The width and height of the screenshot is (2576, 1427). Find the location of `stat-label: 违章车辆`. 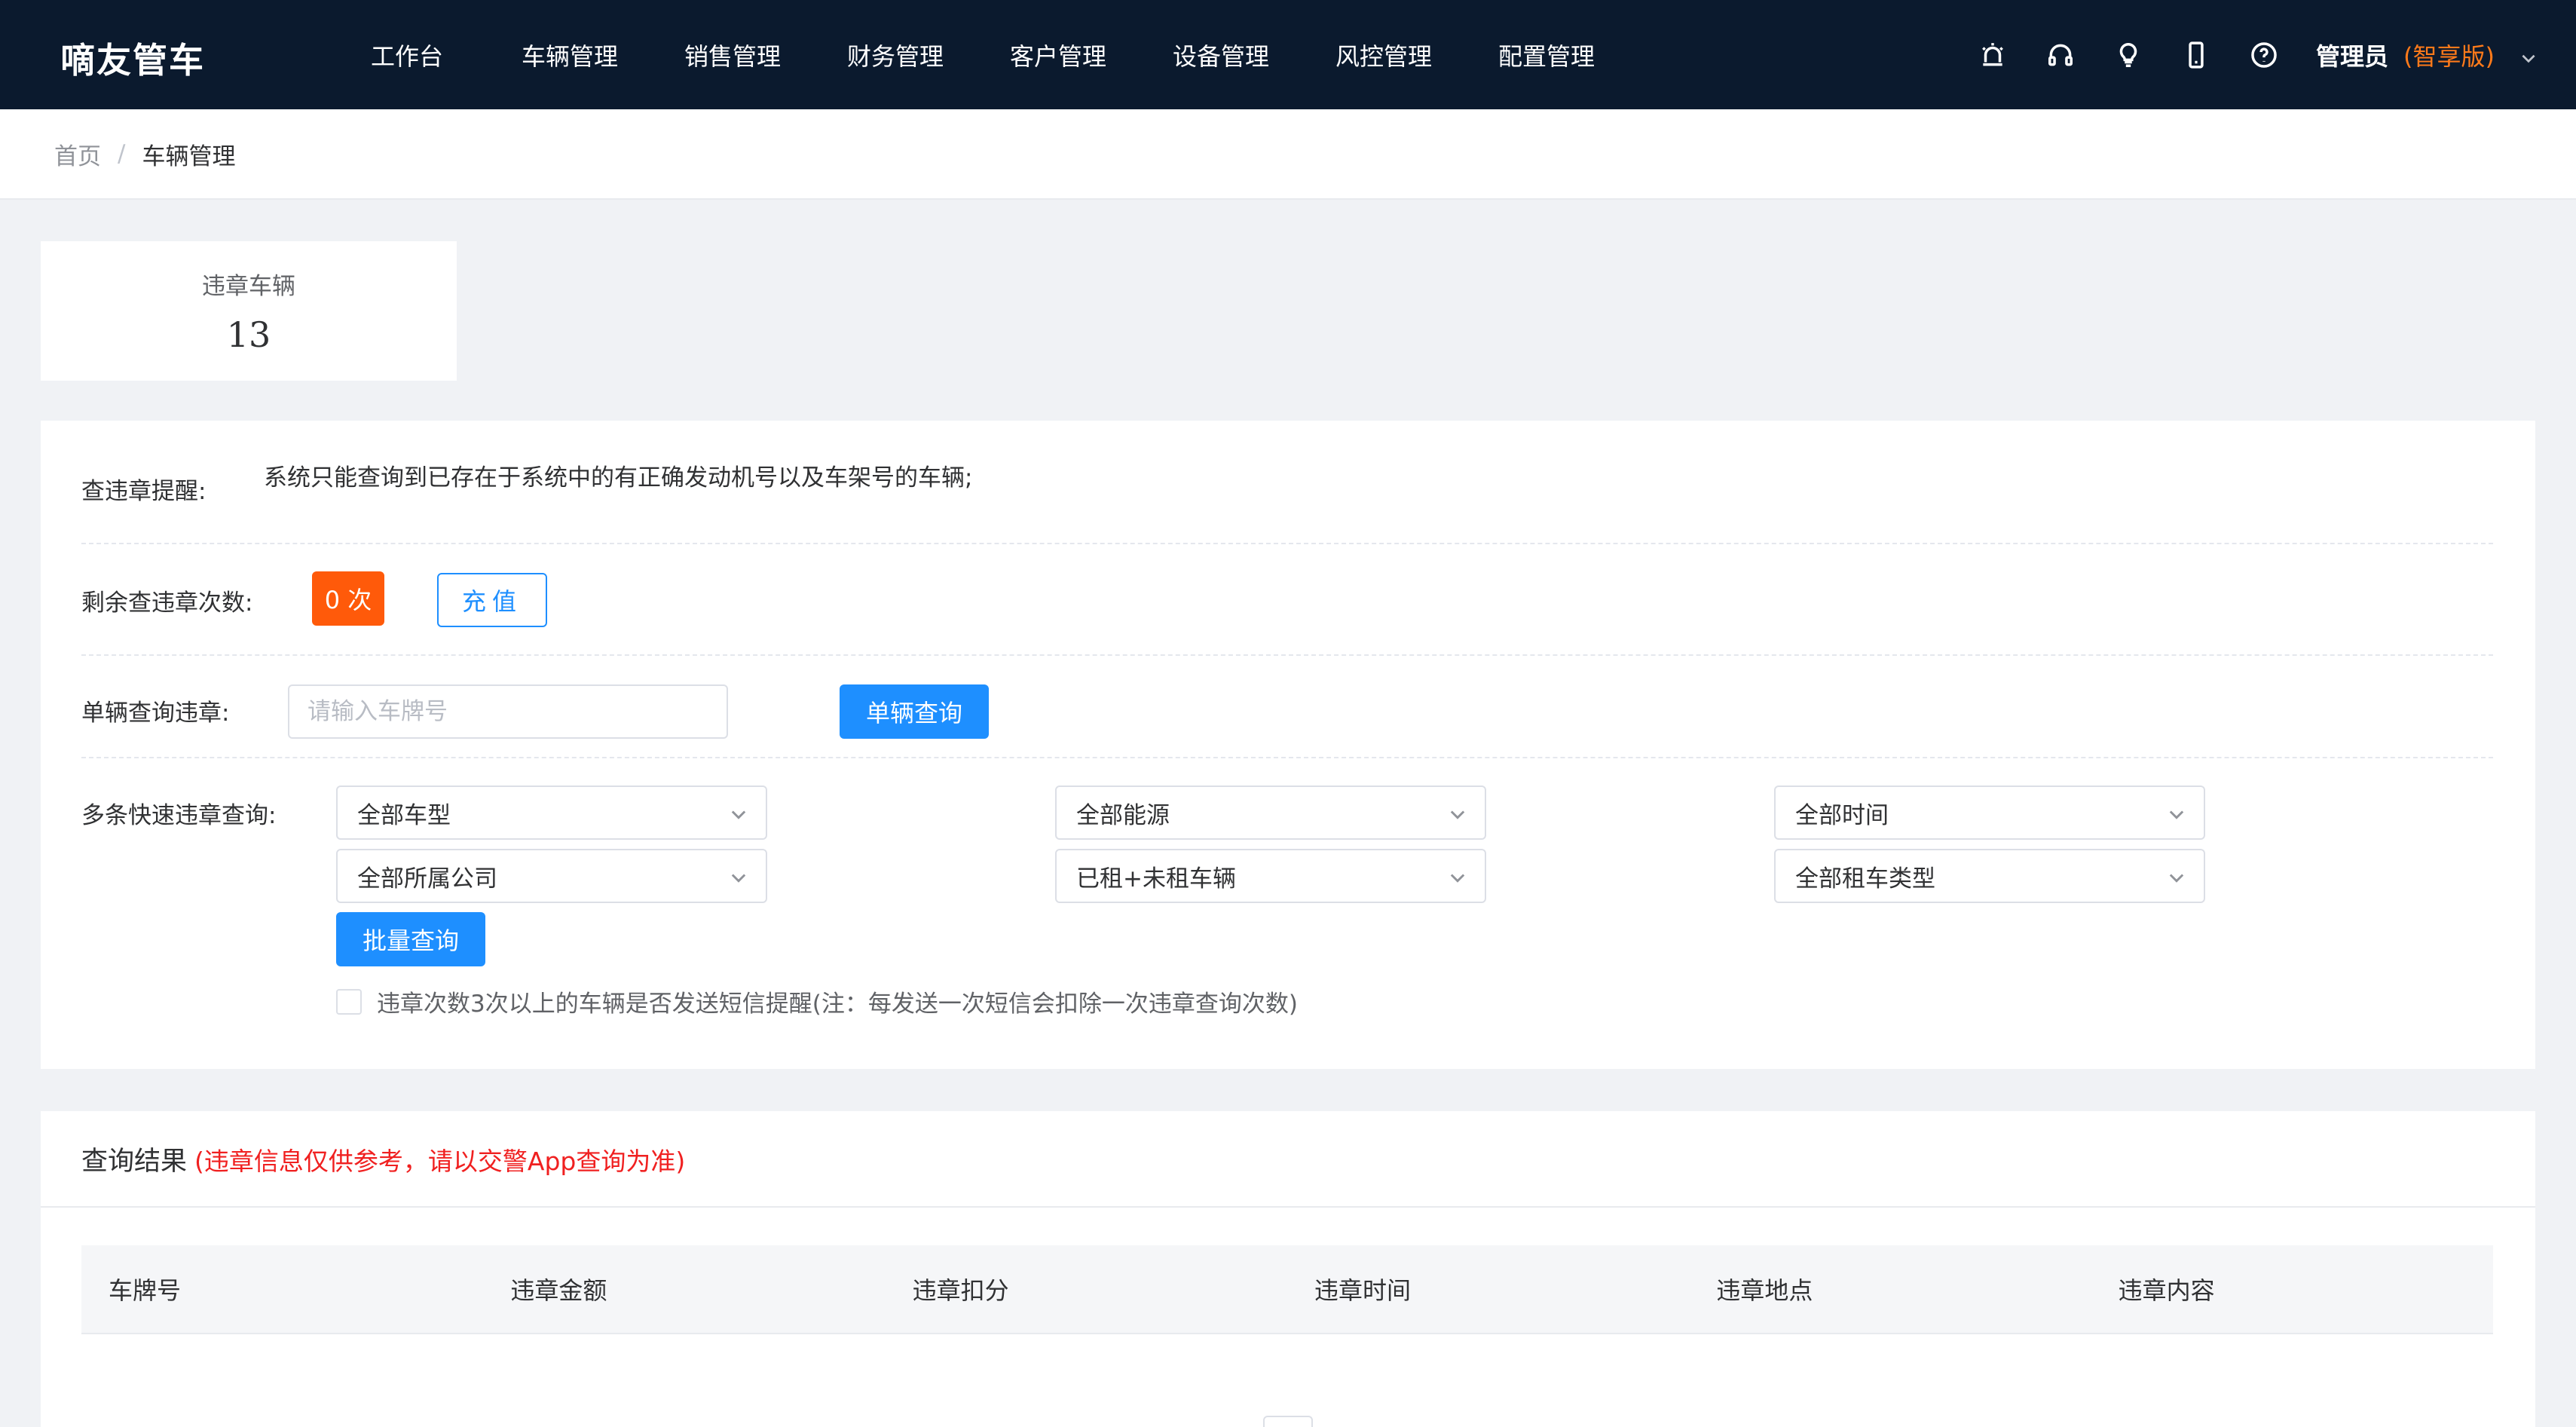

stat-label: 违章车辆 is located at coordinates (248, 286).